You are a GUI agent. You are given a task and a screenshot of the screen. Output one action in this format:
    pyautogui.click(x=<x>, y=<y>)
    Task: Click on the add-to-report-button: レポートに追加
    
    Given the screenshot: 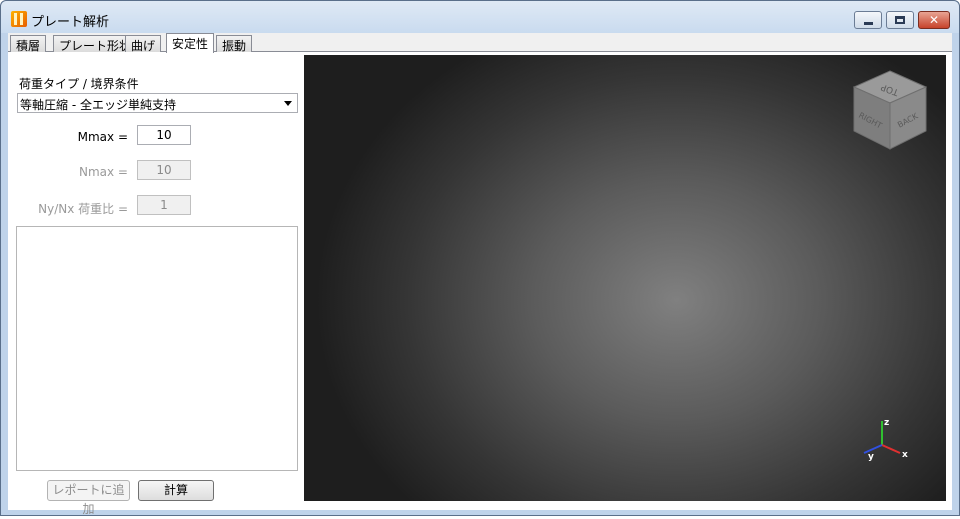 What is the action you would take?
    pyautogui.click(x=88, y=498)
    